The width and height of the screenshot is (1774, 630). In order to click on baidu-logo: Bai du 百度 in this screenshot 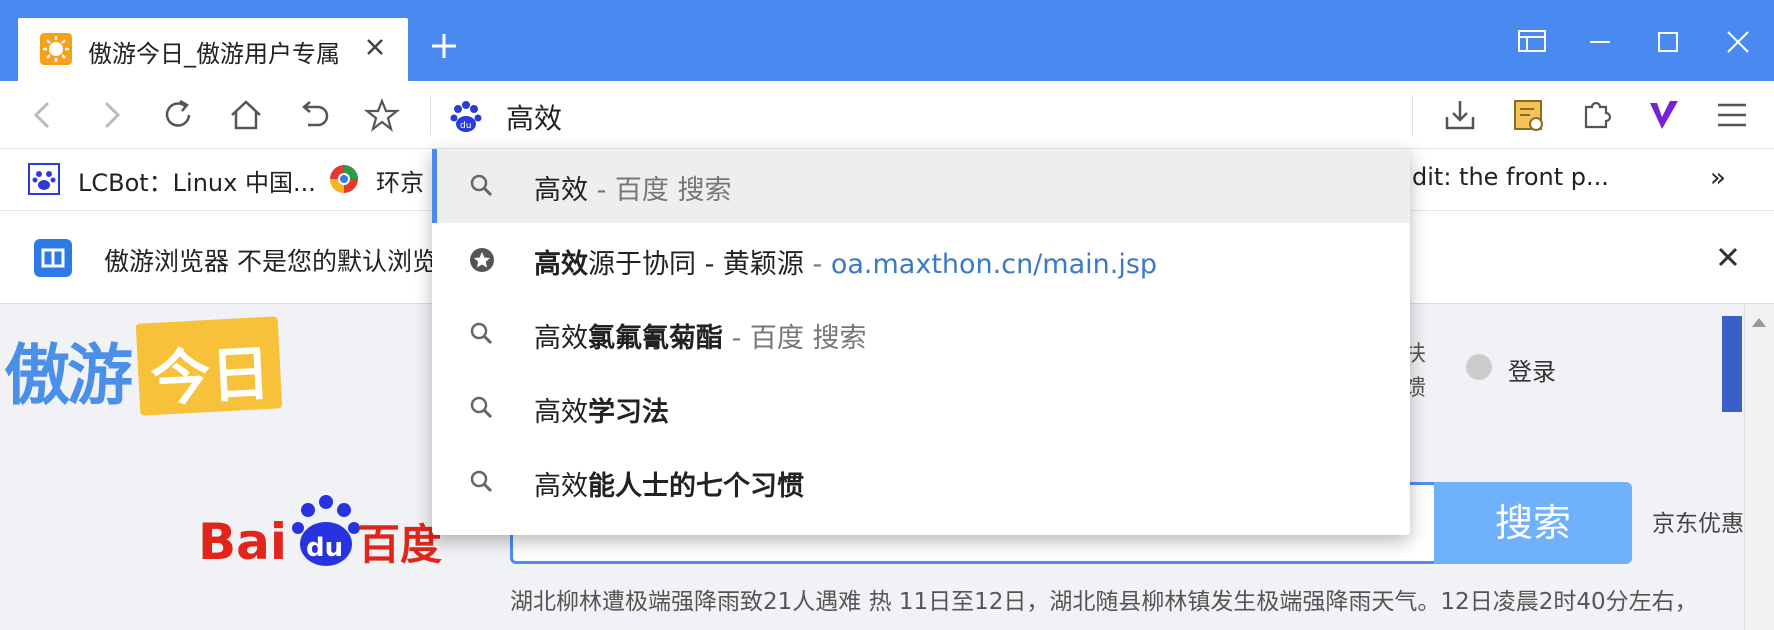, I will do `click(323, 529)`.